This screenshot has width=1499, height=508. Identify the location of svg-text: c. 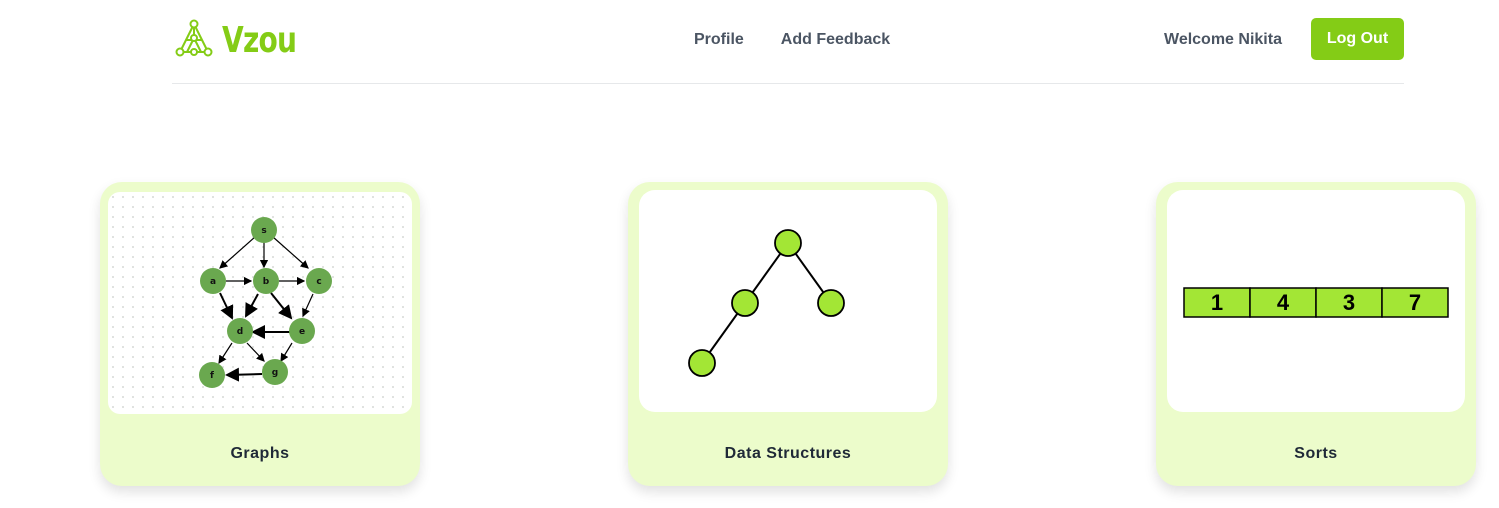
(318, 282).